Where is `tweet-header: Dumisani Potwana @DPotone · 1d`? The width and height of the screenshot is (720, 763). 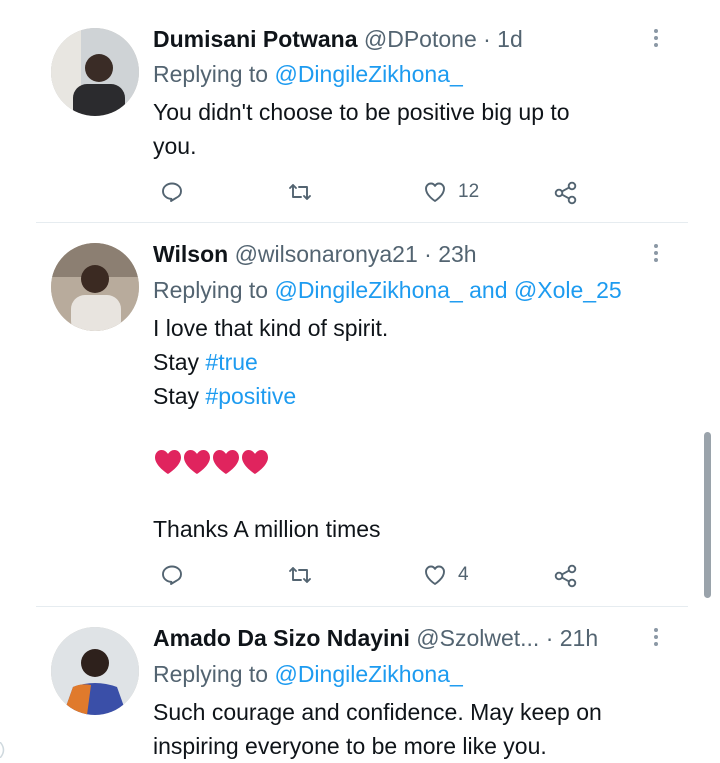
tweet-header: Dumisani Potwana @DPotone · 1d is located at coordinates (338, 39).